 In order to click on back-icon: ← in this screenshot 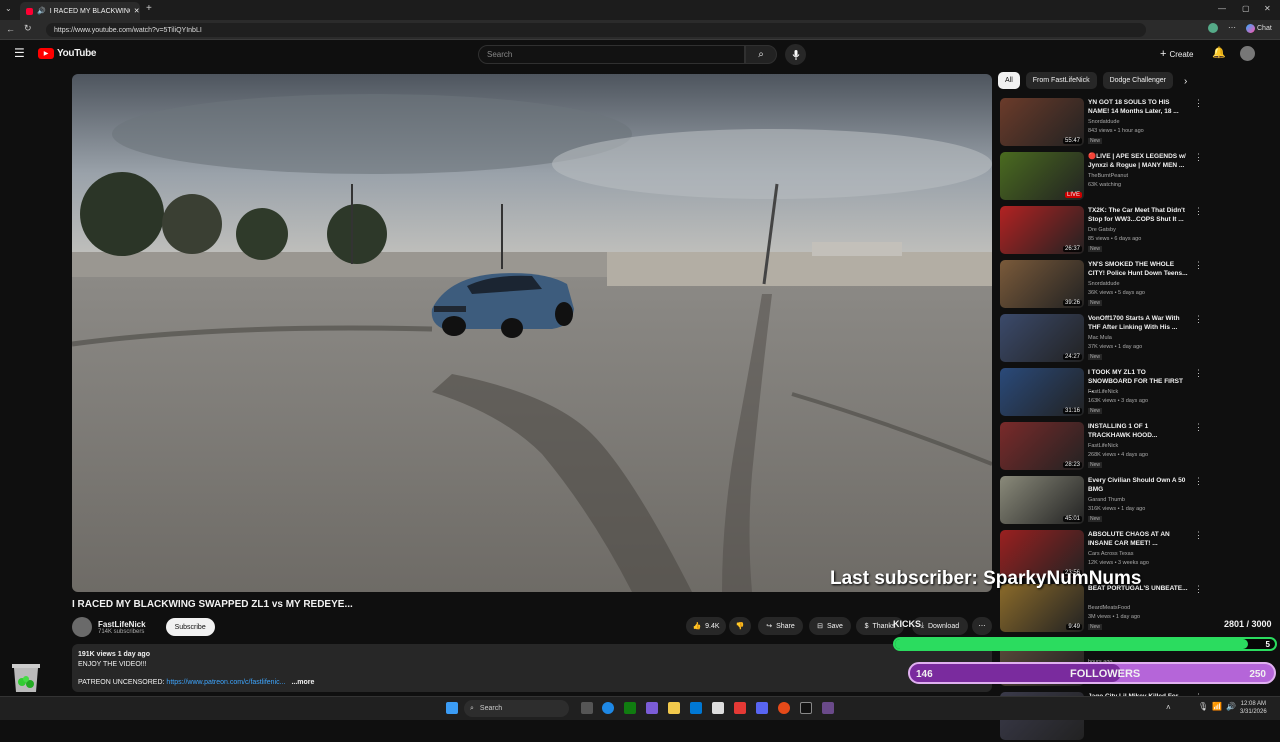, I will do `click(10, 29)`.